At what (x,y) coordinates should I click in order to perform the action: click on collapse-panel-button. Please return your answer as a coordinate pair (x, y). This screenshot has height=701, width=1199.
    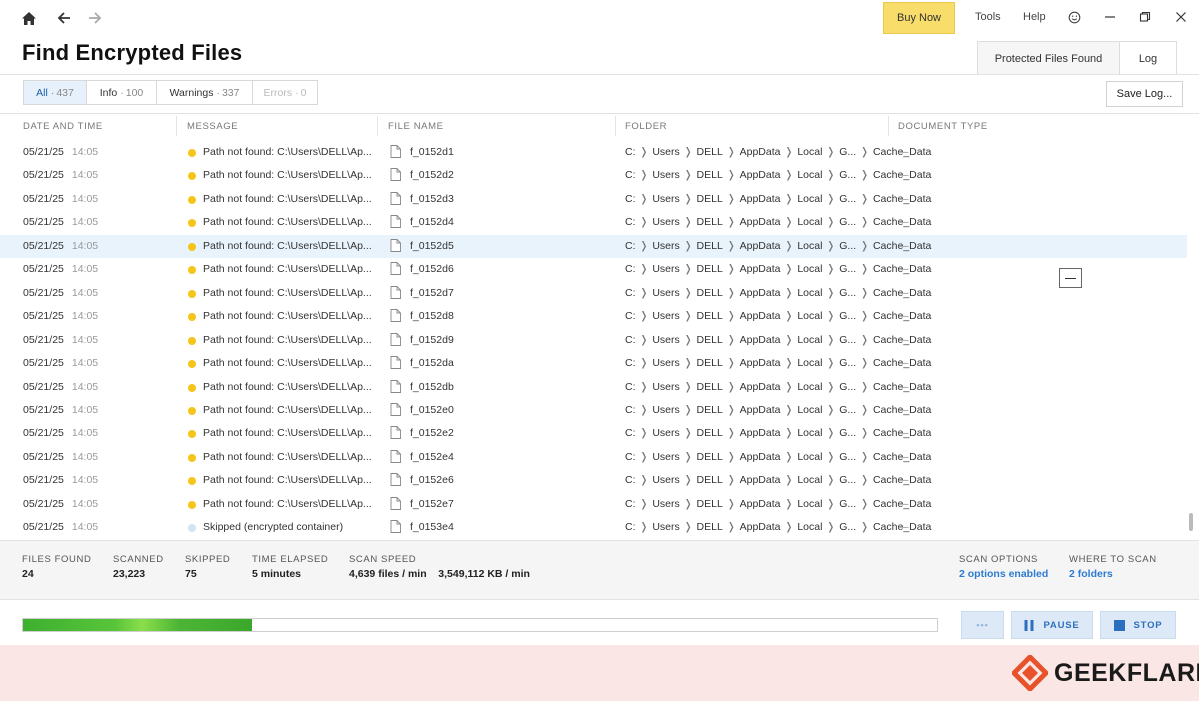
    Looking at the image, I should click on (1070, 278).